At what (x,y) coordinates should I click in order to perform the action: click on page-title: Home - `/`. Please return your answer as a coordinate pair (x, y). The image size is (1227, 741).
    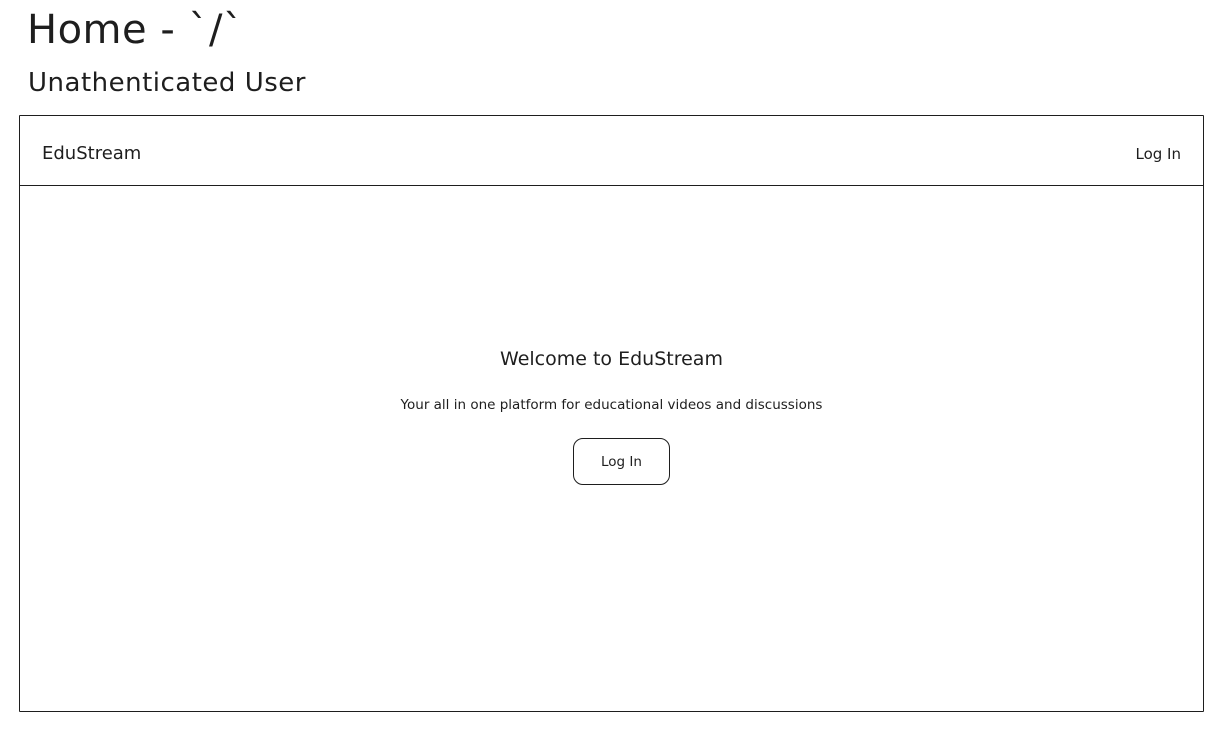
    Looking at the image, I should click on (135, 30).